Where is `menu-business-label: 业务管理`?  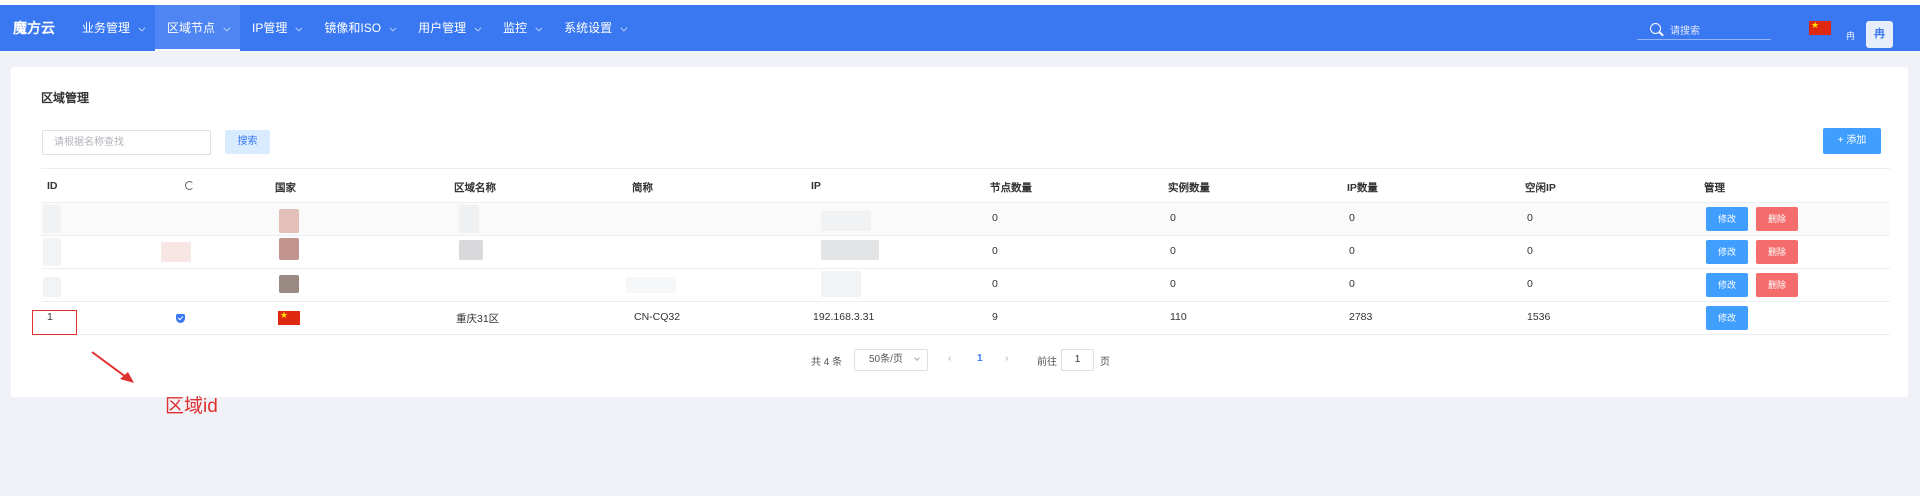
menu-business-label: 业务管理 is located at coordinates (106, 28).